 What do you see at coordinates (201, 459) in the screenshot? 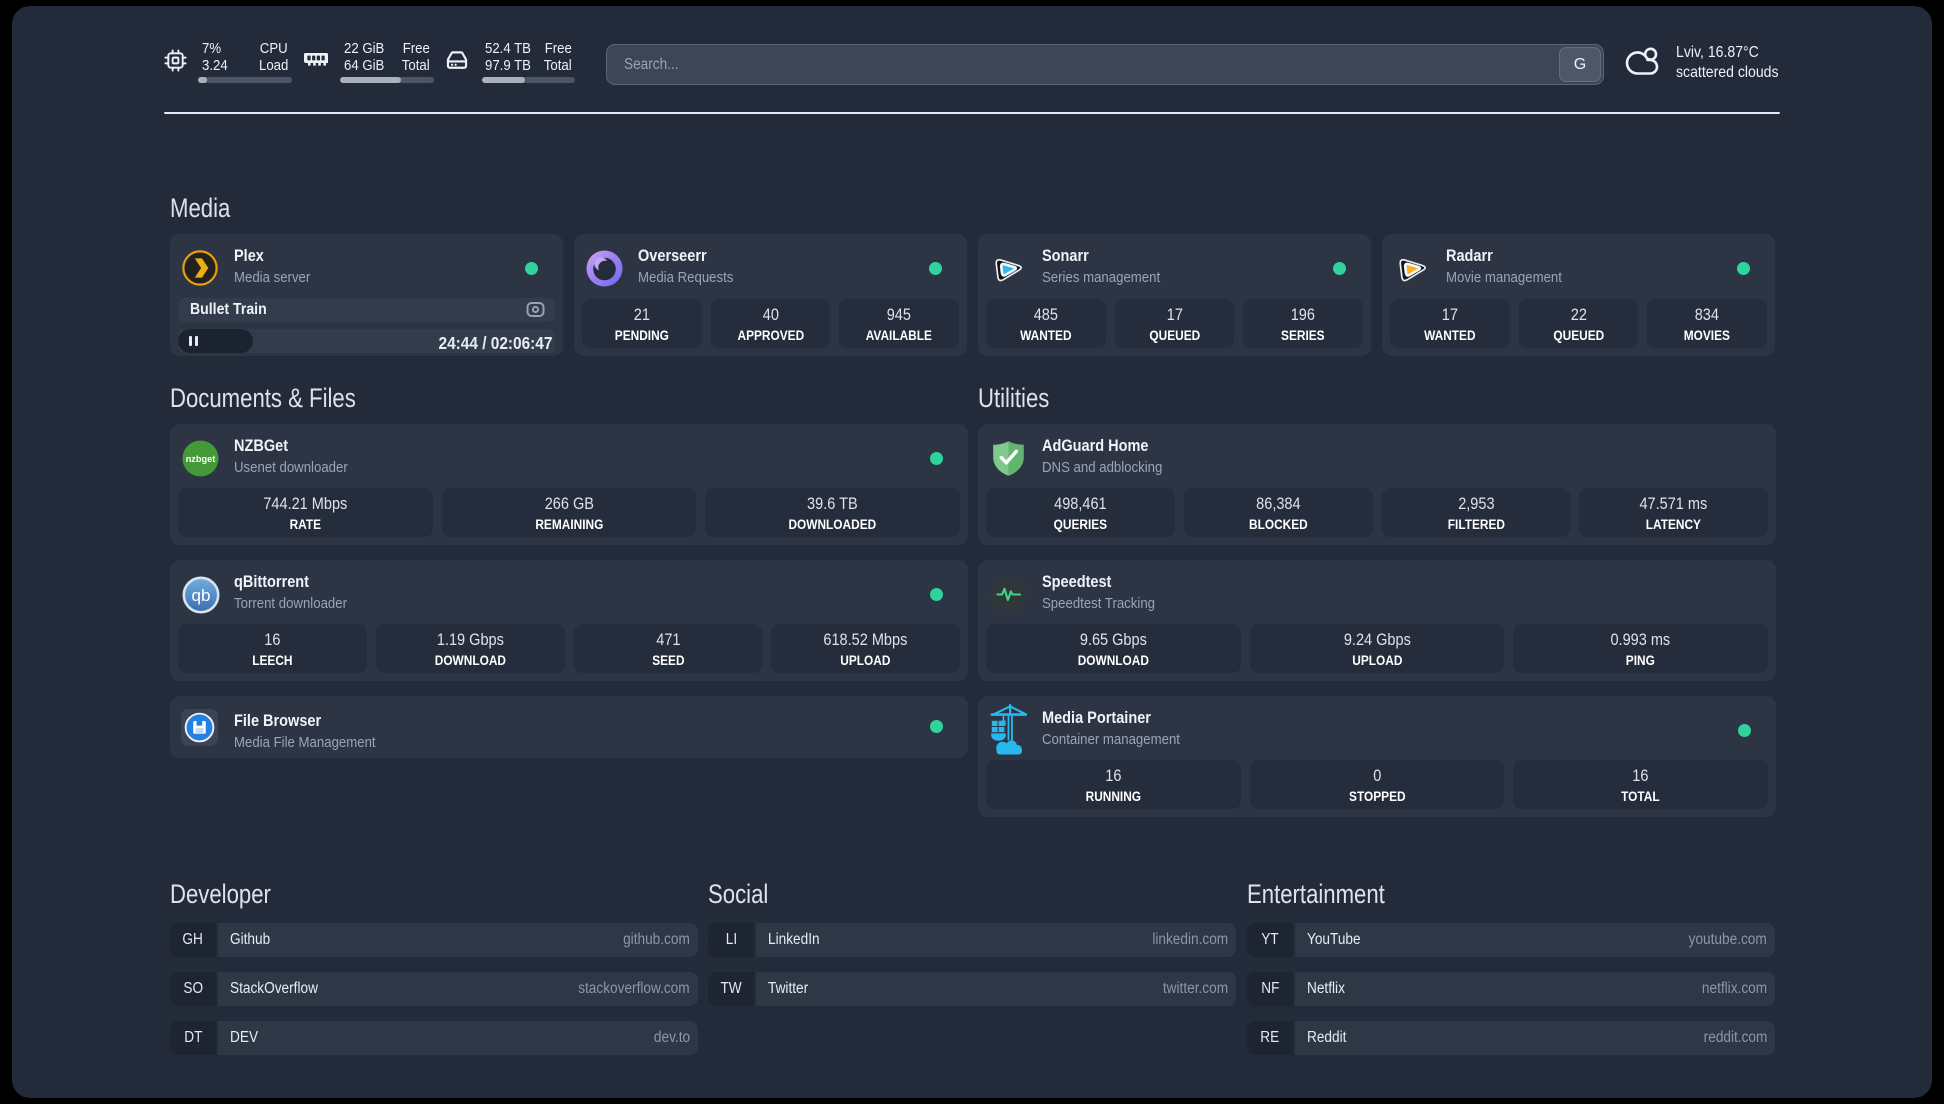
I see `svg-text: nzbget` at bounding box center [201, 459].